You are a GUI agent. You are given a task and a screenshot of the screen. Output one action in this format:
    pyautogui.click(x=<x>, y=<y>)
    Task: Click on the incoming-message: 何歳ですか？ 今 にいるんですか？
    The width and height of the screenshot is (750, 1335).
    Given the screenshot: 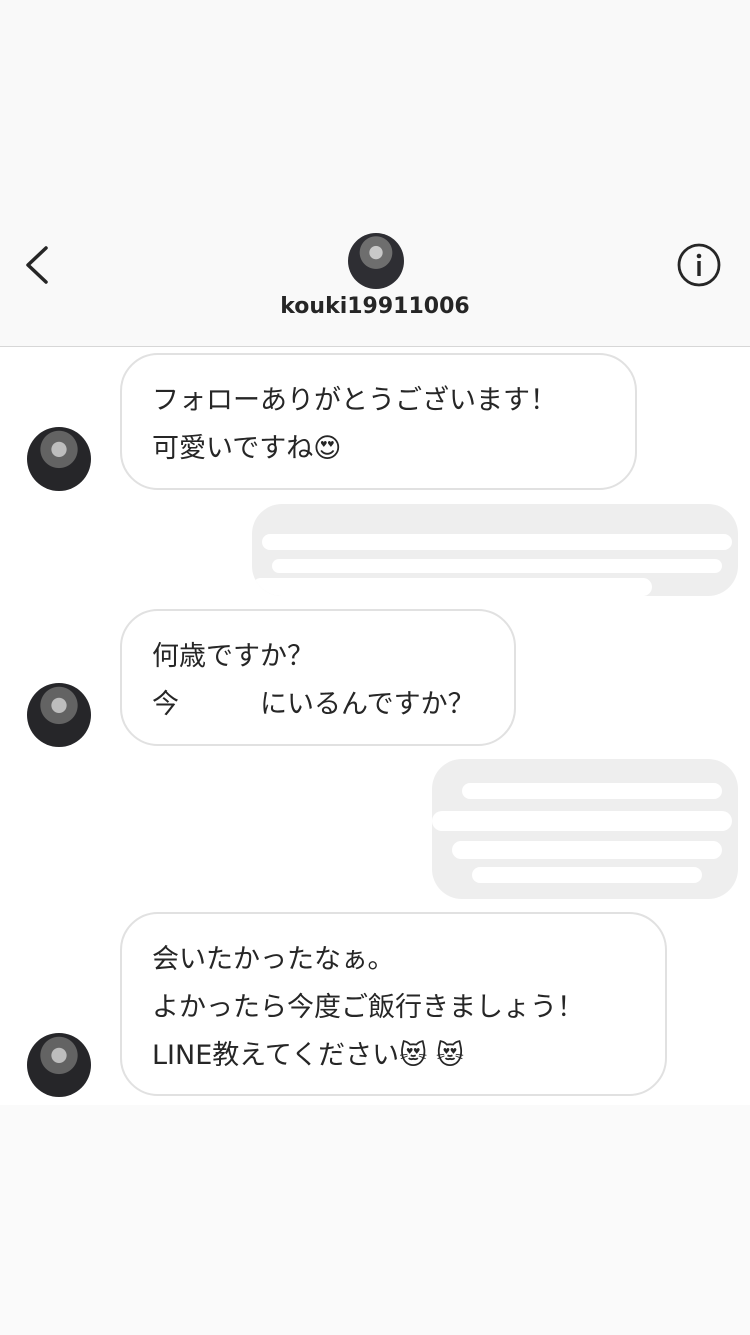 What is the action you would take?
    pyautogui.click(x=318, y=677)
    